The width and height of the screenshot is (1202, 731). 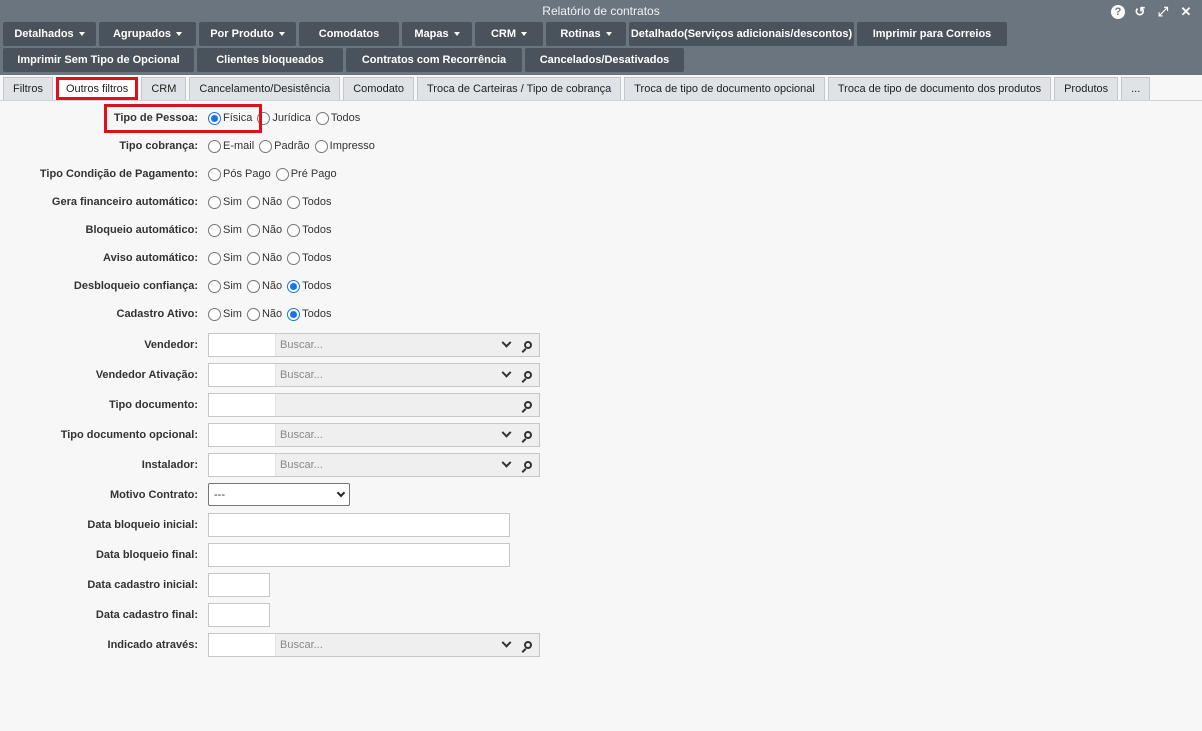 I want to click on history-icon: ↺, so click(x=1140, y=12).